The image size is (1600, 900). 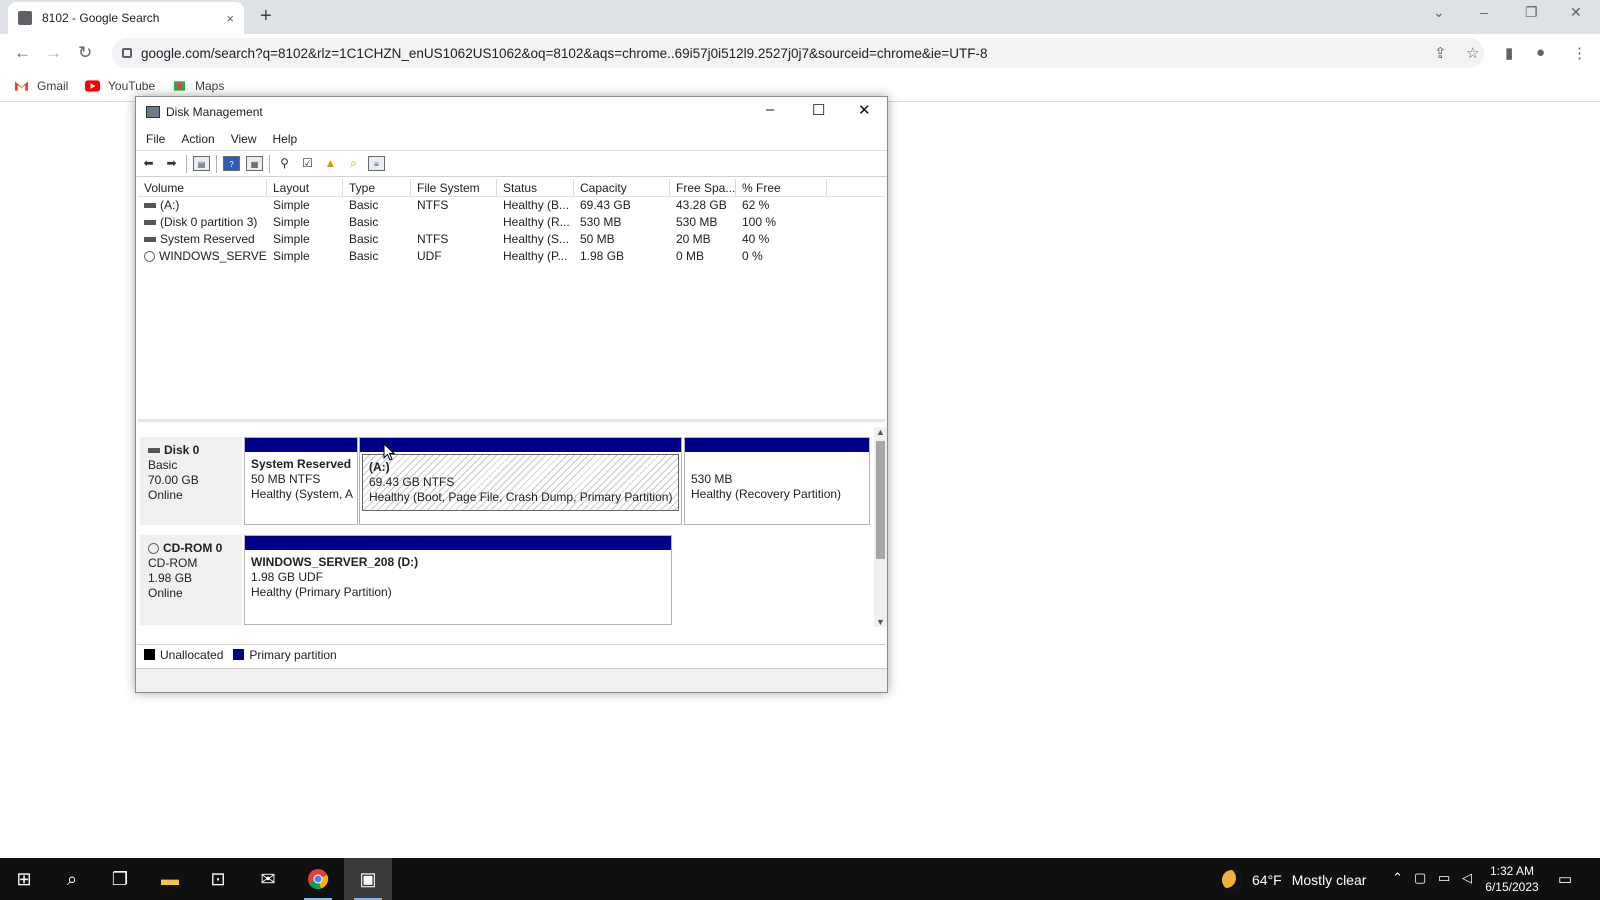 What do you see at coordinates (1579, 53) in the screenshot?
I see `more-menu-icon: ⋮` at bounding box center [1579, 53].